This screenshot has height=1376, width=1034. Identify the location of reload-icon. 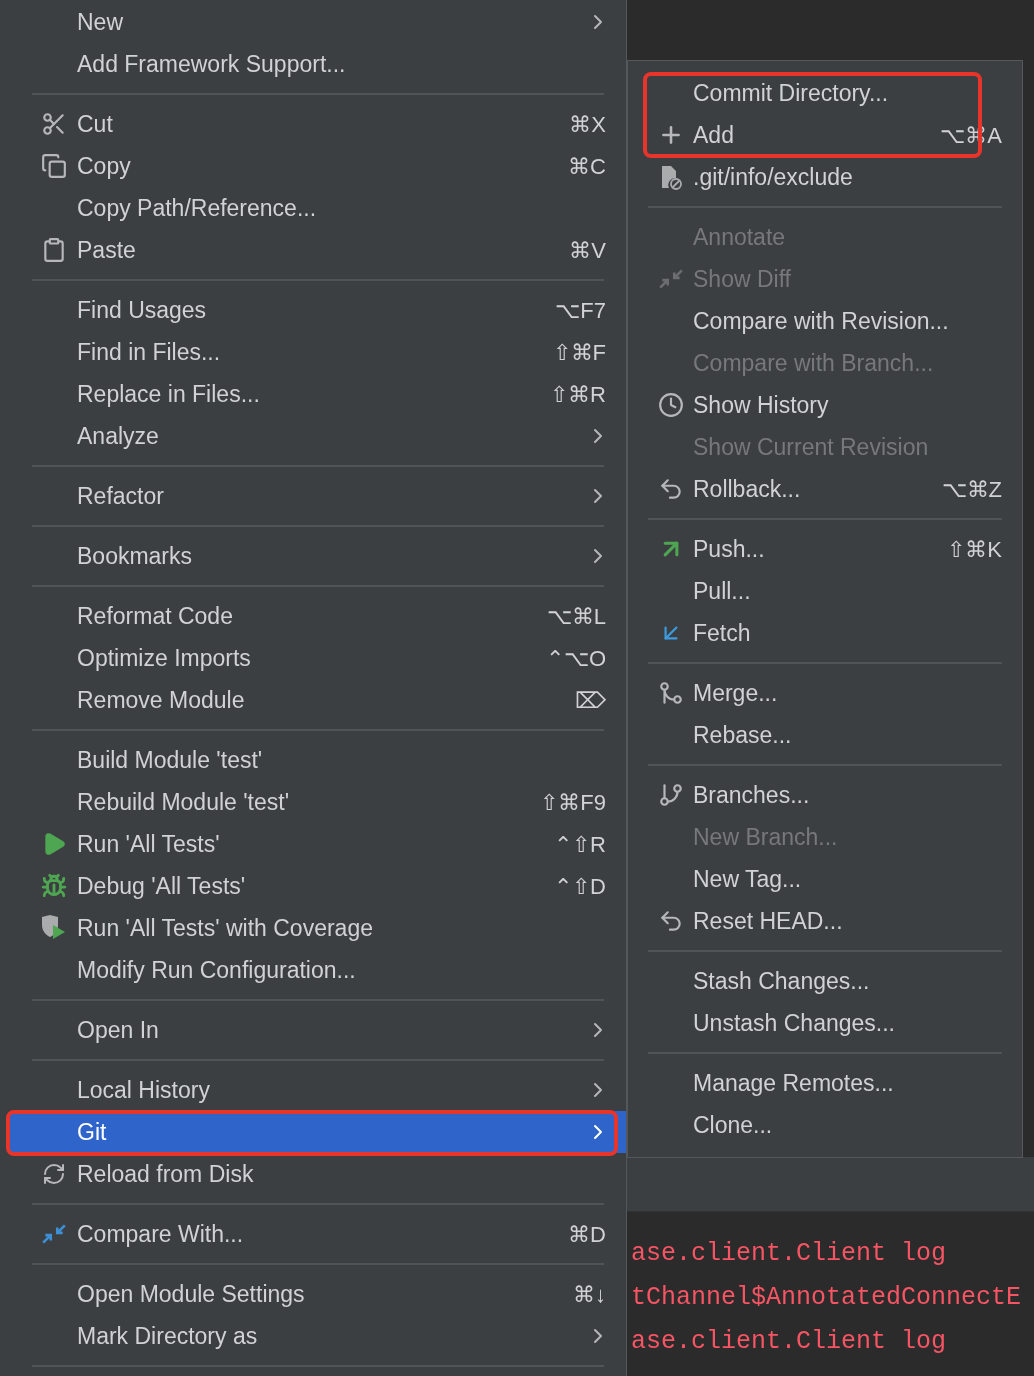
(53, 1174).